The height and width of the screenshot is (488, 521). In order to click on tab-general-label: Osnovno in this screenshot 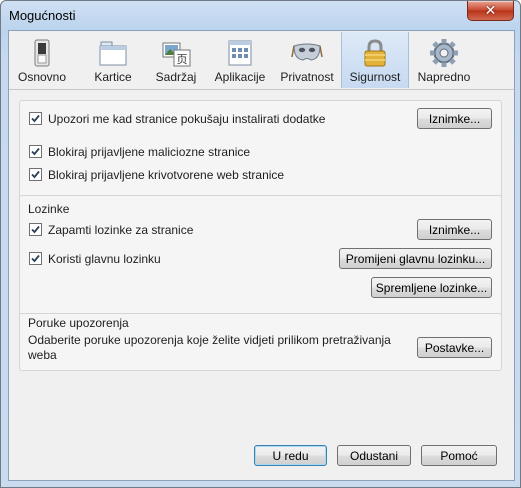, I will do `click(42, 77)`.